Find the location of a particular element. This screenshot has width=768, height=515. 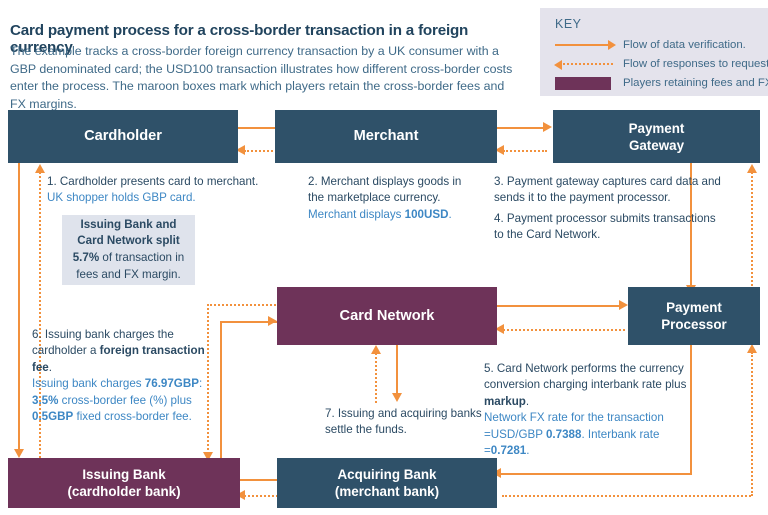

node-issuing-bank-line2: (cardholder bank) is located at coordinates (124, 491).